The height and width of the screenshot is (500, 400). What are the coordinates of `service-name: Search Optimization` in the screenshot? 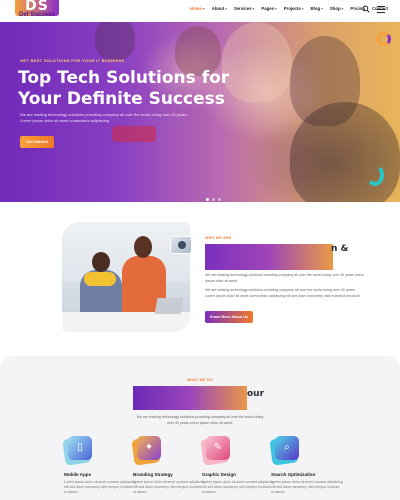 It's located at (293, 474).